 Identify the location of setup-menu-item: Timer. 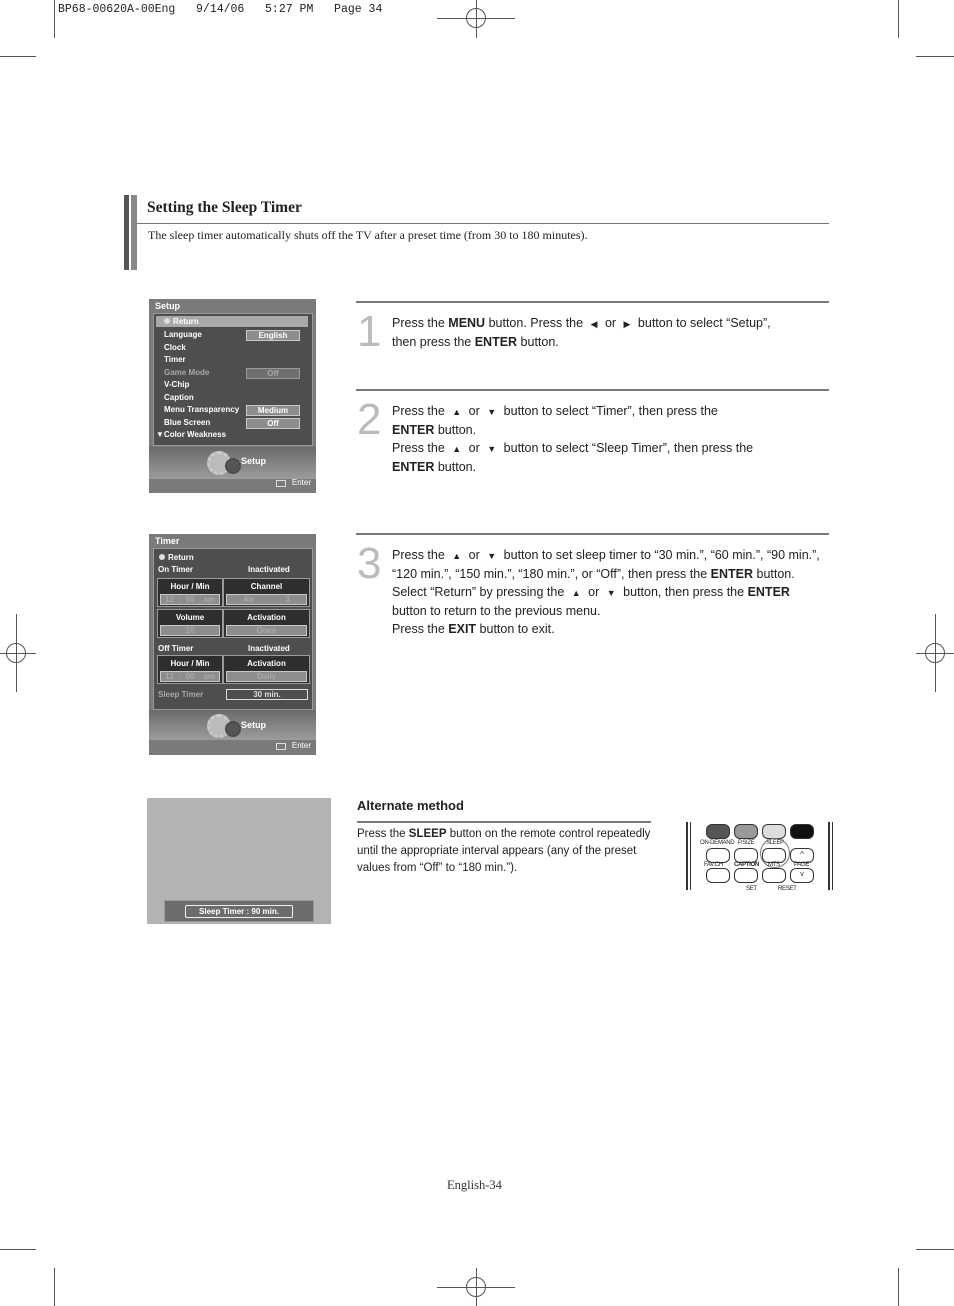
(175, 359).